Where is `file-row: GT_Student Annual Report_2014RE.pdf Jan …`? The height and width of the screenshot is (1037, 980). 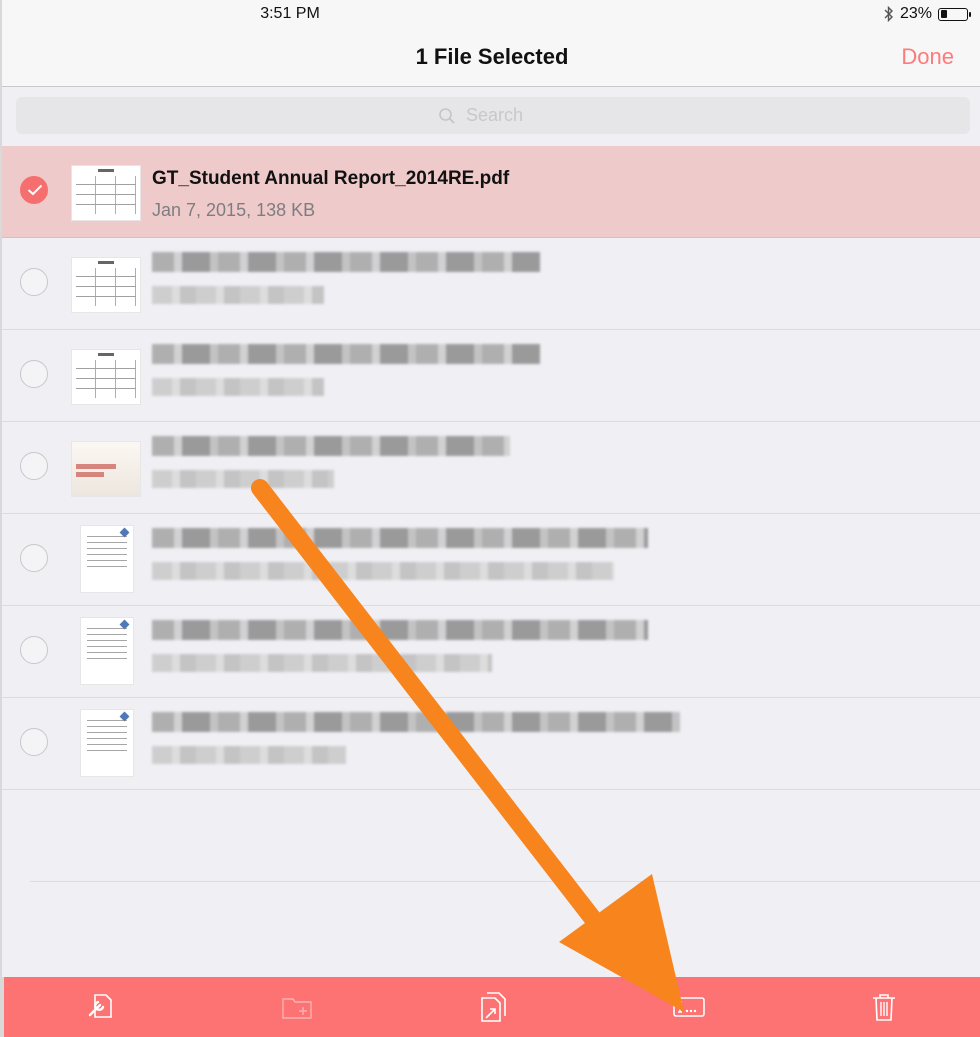 file-row: GT_Student Annual Report_2014RE.pdf Jan … is located at coordinates (491, 192).